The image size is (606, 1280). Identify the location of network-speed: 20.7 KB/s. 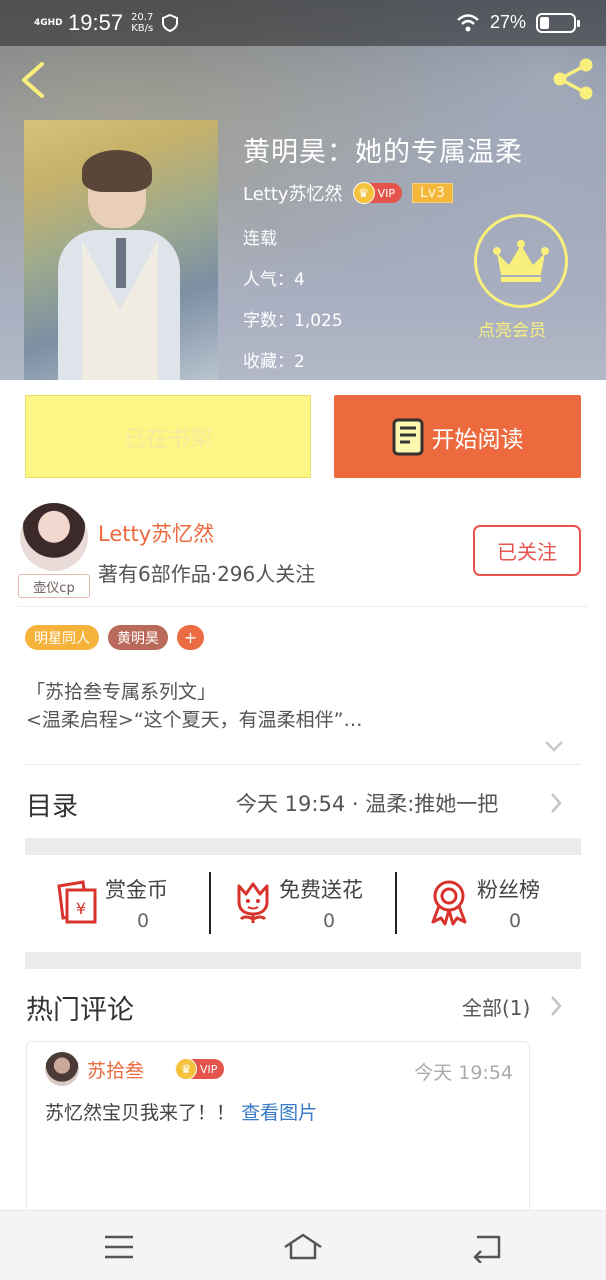
(142, 23).